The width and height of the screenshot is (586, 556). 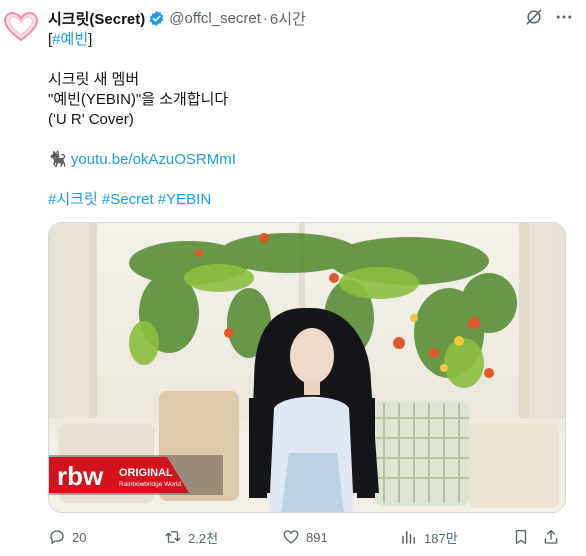 I want to click on hashtag-link-yebin: #예빈, so click(x=70, y=39).